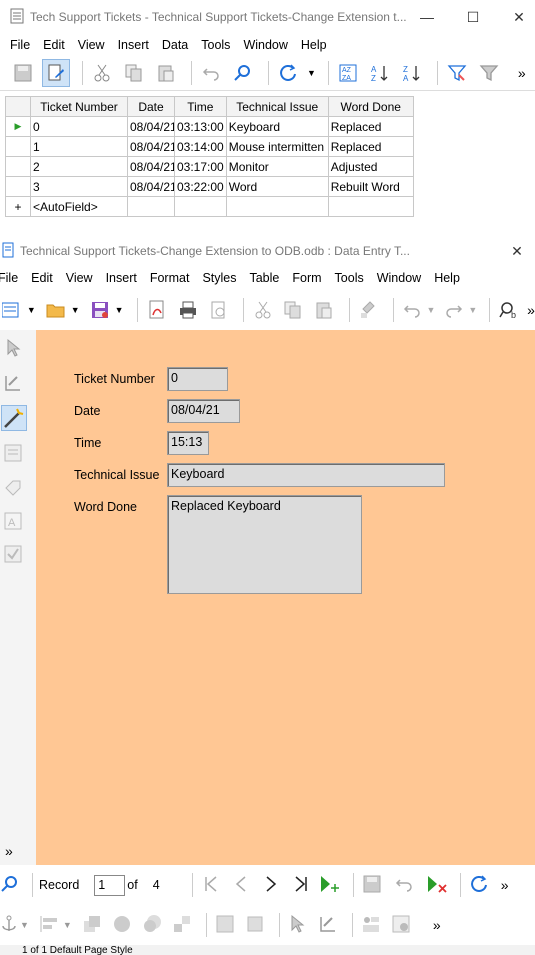  What do you see at coordinates (241, 885) in the screenshot?
I see `previous-record-icon` at bounding box center [241, 885].